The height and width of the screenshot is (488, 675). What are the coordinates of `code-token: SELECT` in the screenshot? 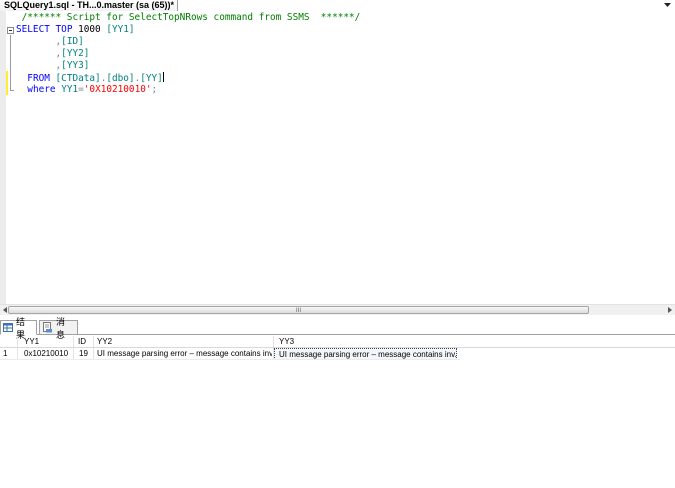 It's located at (33, 29).